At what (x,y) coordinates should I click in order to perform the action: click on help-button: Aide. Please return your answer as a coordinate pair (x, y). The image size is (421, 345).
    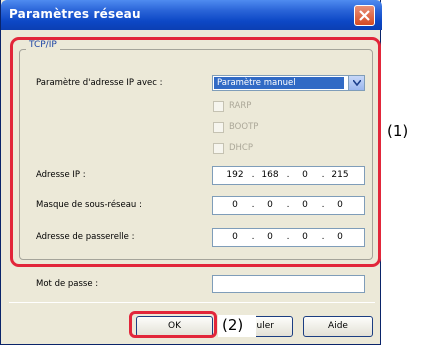
    Looking at the image, I should click on (338, 326).